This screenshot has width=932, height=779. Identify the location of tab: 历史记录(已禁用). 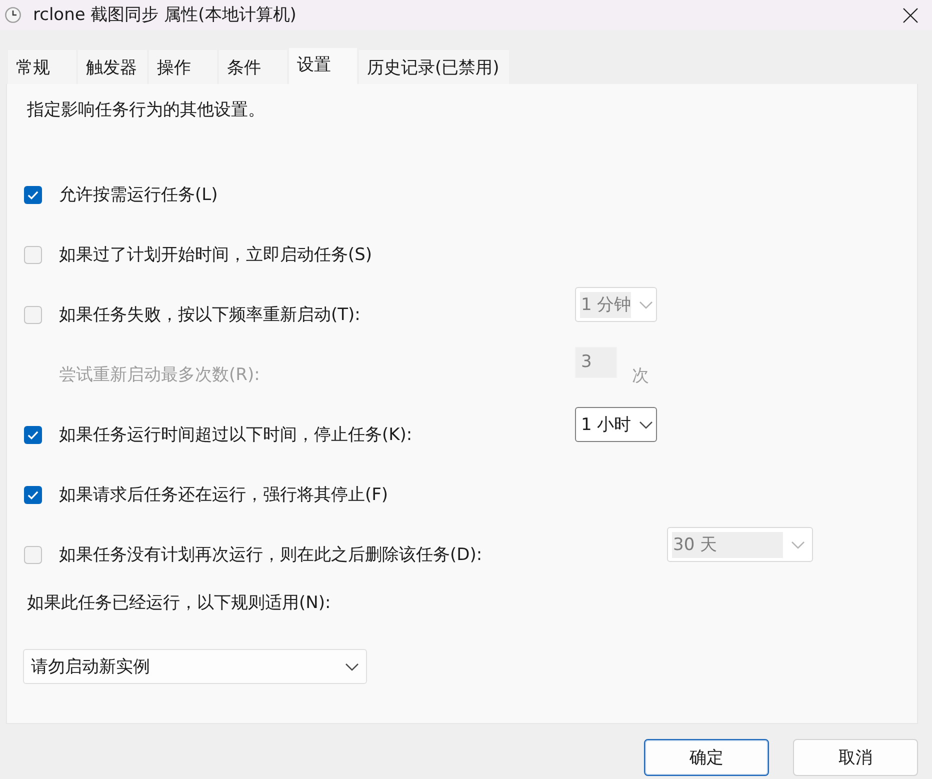
(434, 67).